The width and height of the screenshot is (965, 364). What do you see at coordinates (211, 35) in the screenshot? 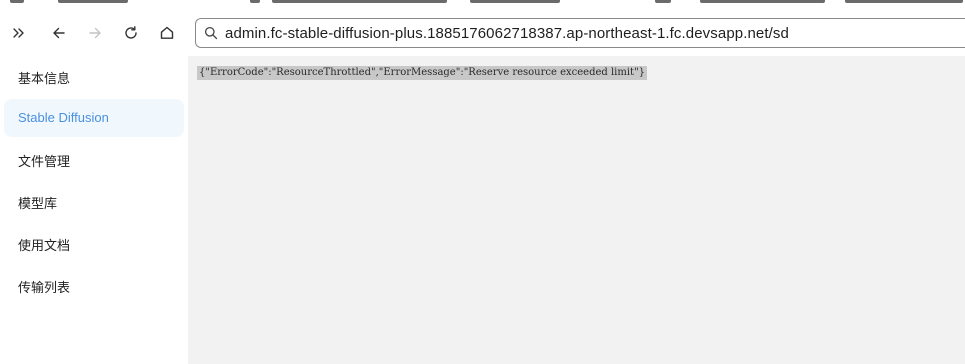
I see `search-icon` at bounding box center [211, 35].